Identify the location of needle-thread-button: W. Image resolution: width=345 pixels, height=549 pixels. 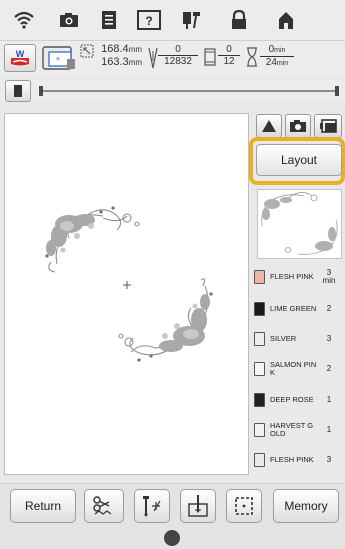
(20, 58).